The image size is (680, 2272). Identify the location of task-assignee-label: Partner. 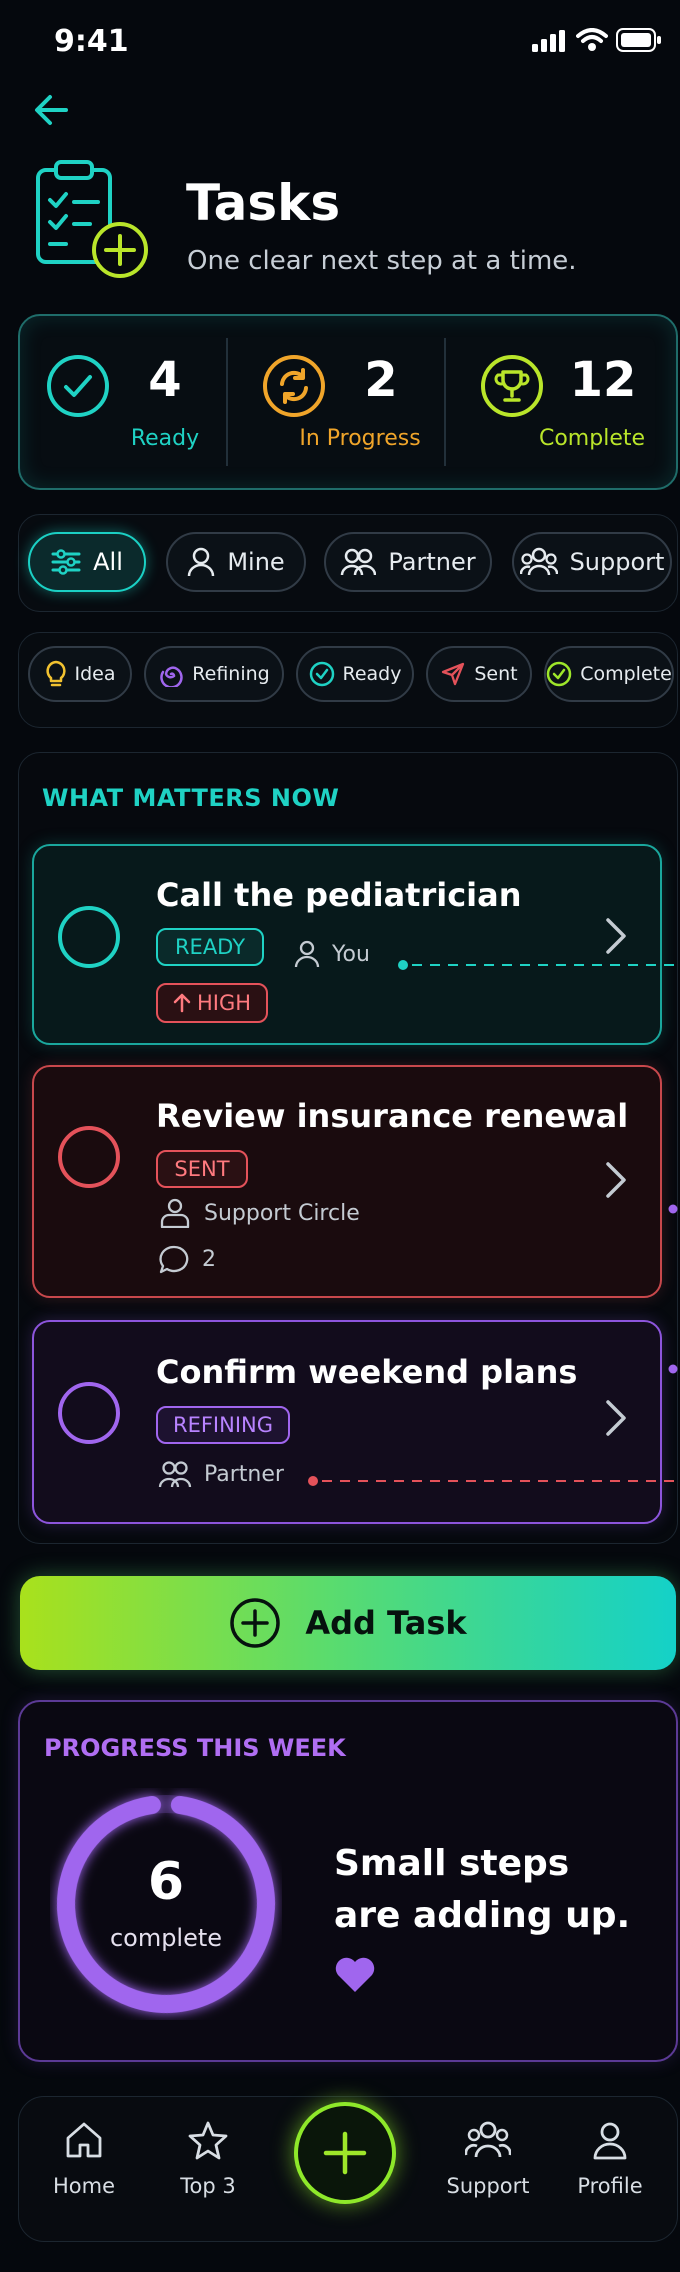
(244, 1474).